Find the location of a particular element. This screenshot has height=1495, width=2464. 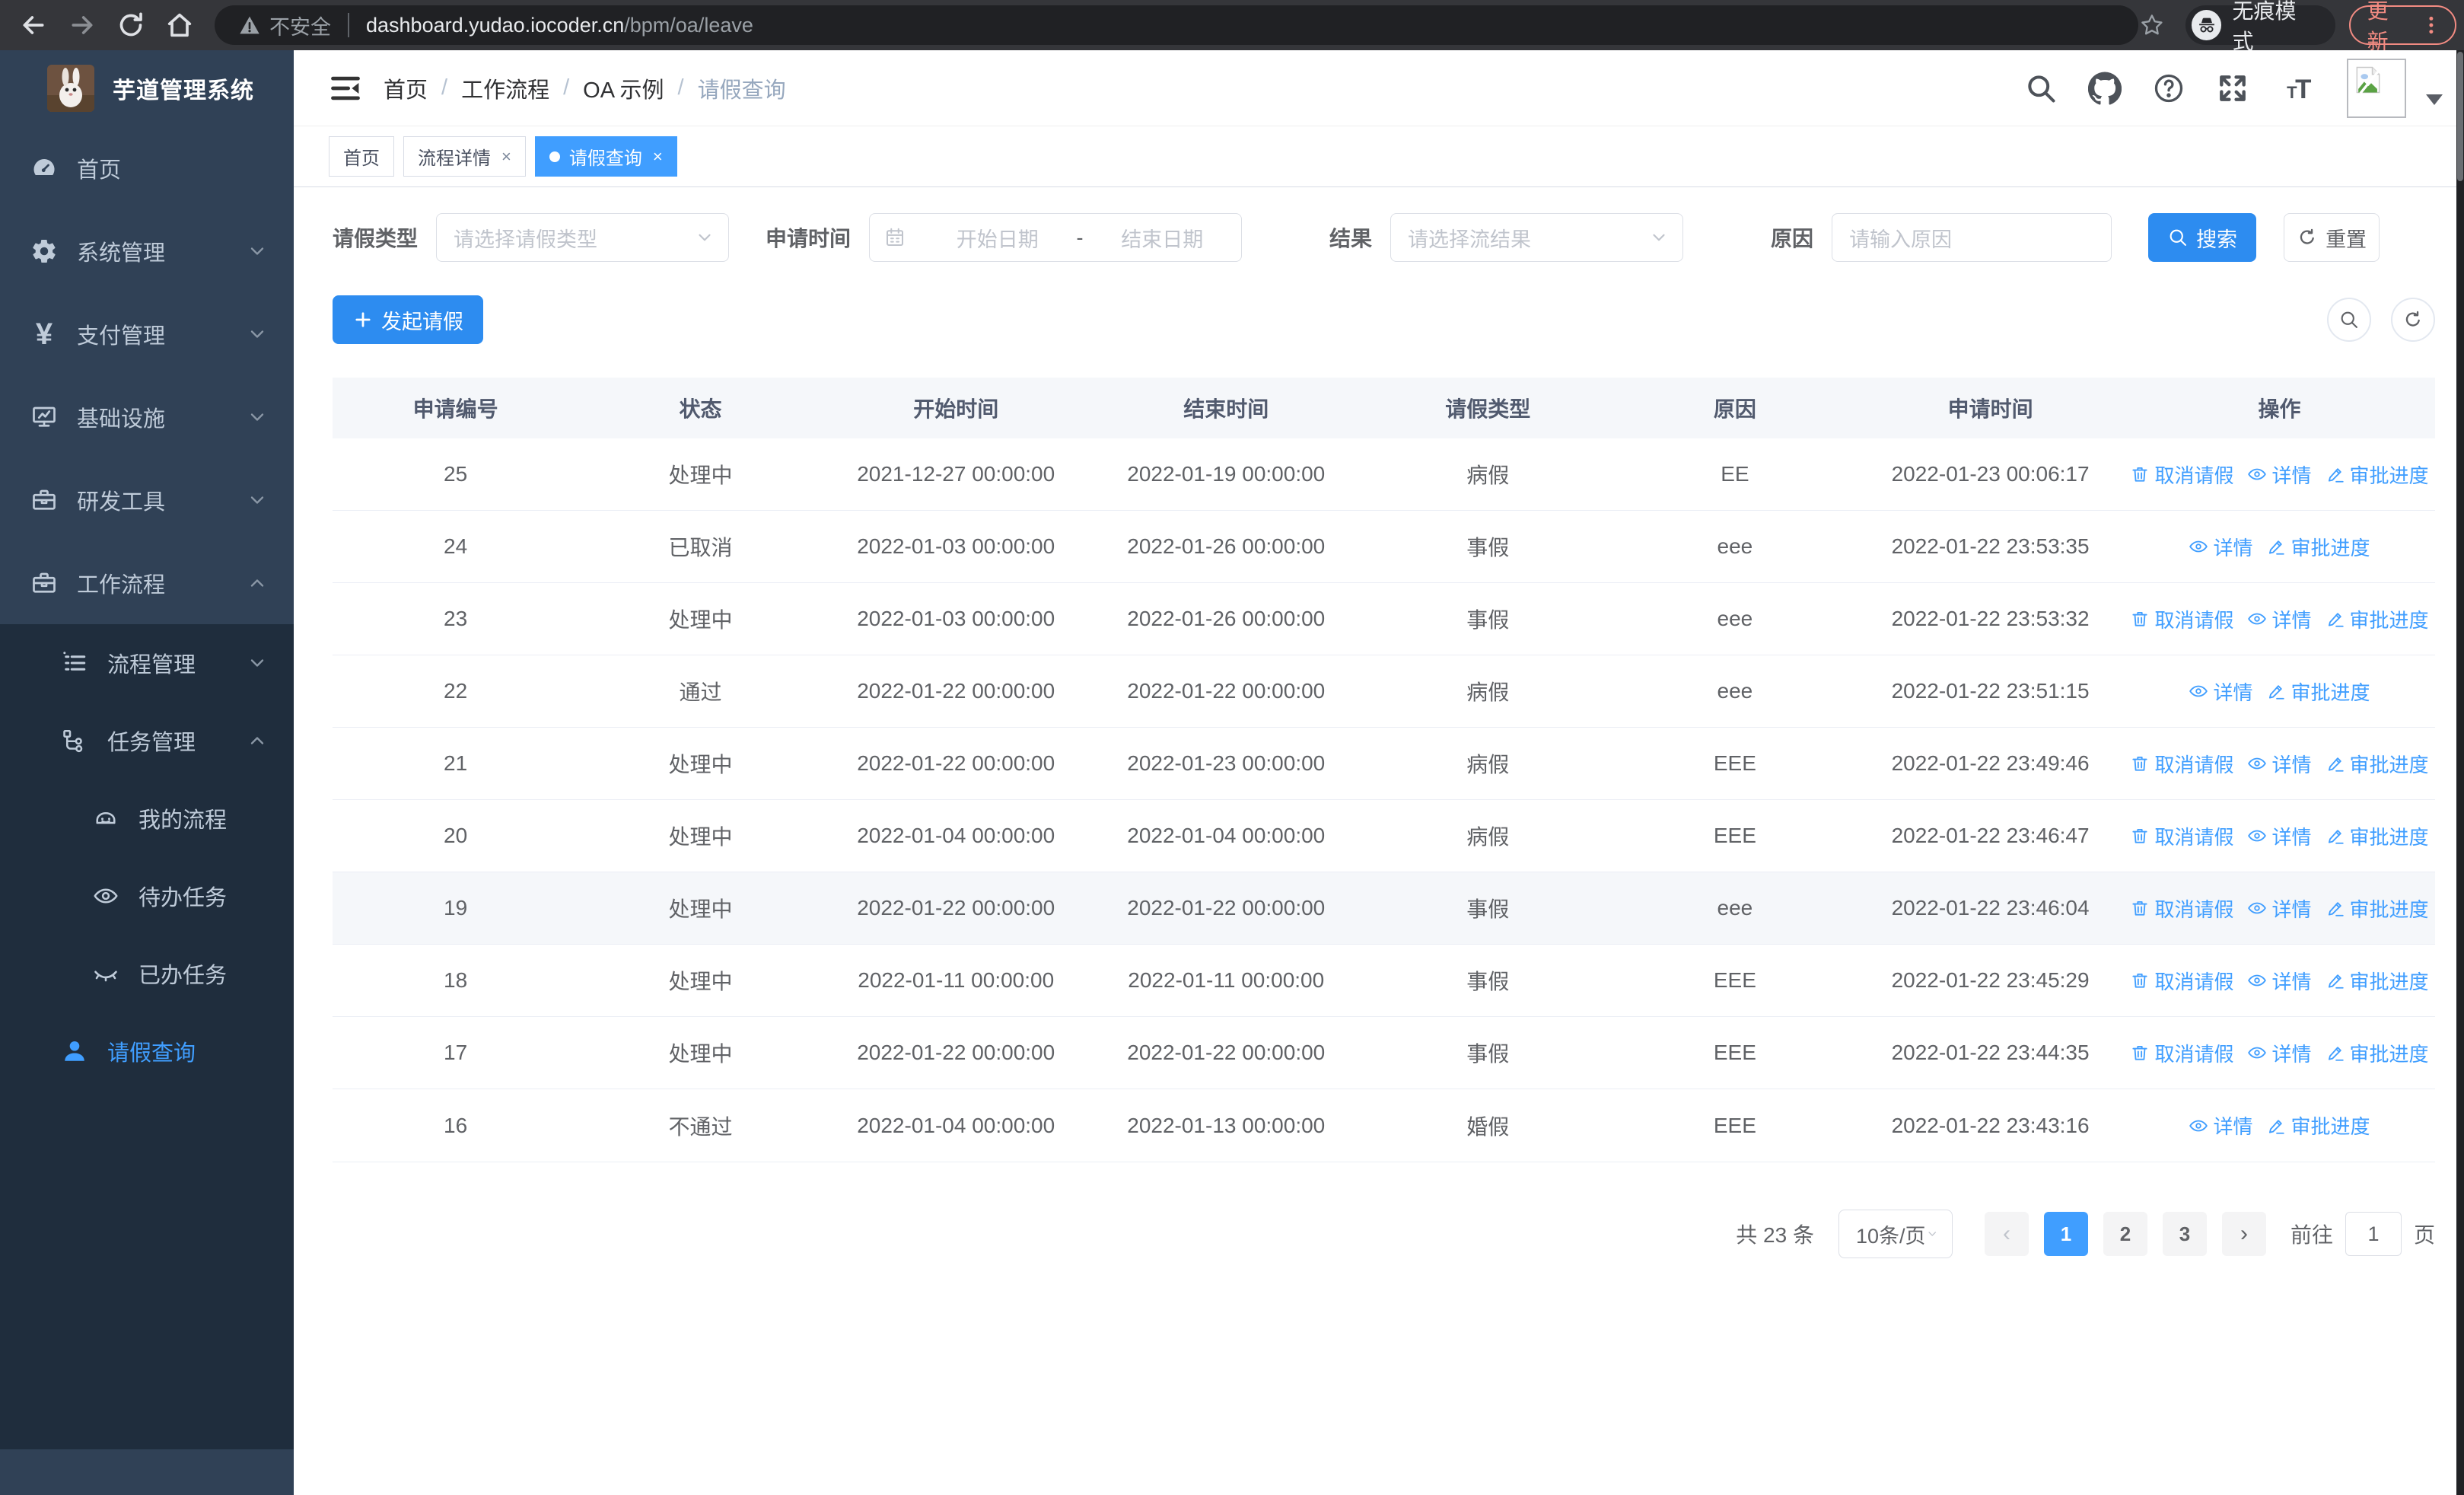

toggle-search-button is located at coordinates (2349, 320).